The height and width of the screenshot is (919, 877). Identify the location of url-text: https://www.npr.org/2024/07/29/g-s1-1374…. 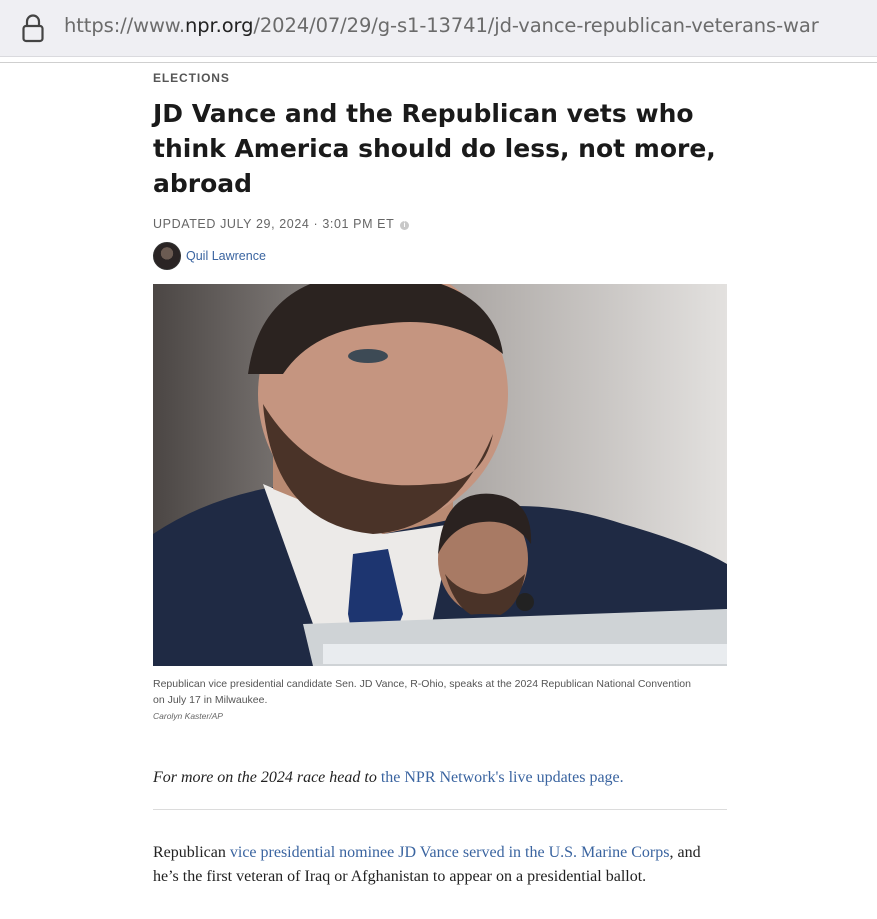
(441, 25).